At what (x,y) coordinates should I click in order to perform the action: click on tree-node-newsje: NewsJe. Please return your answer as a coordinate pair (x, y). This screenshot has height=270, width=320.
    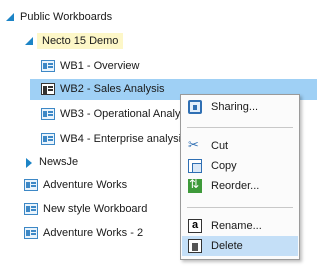
    Looking at the image, I should click on (51, 162).